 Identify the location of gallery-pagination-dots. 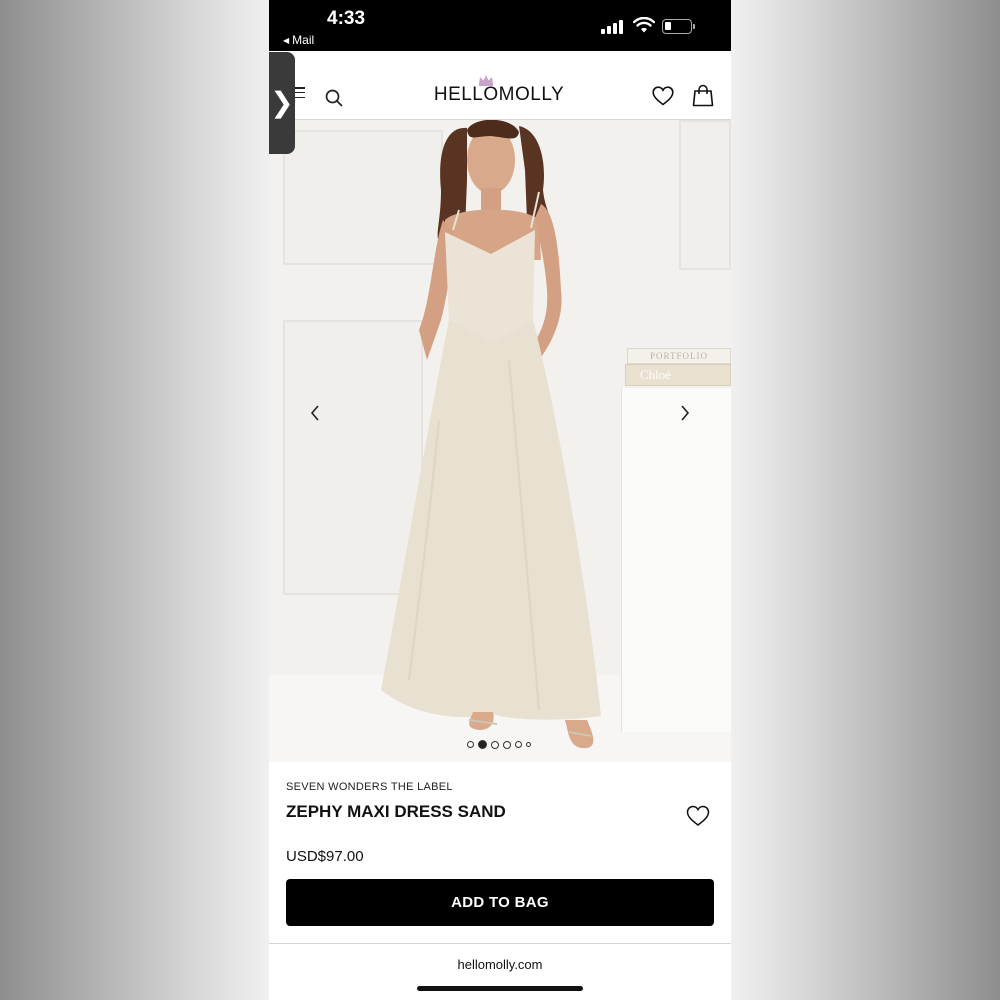
(501, 743).